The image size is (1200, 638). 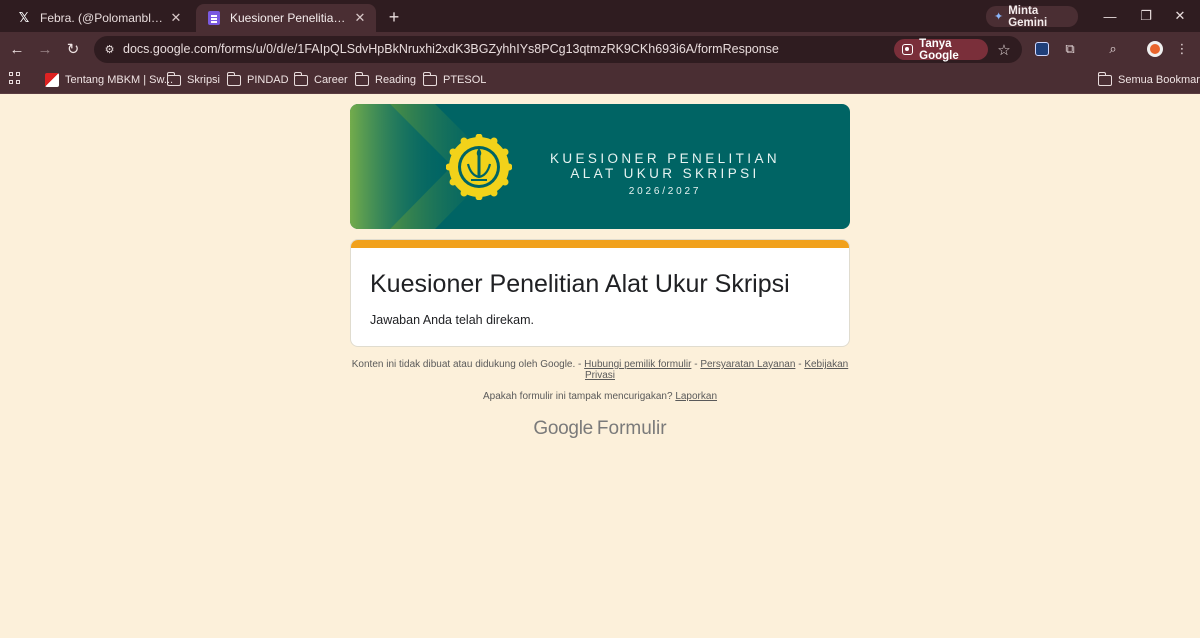 I want to click on profile-avatar, so click(x=1155, y=49).